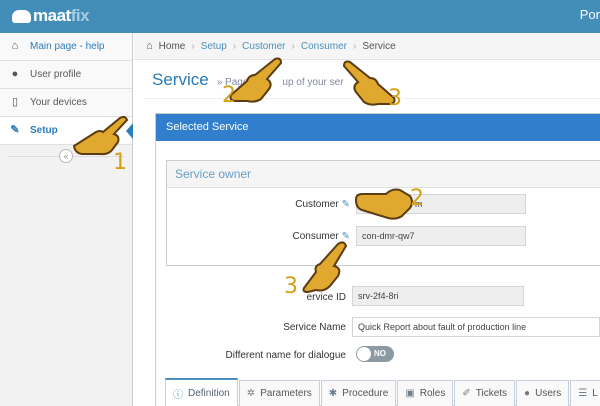  I want to click on sidebar-item-label: Setup, so click(44, 130).